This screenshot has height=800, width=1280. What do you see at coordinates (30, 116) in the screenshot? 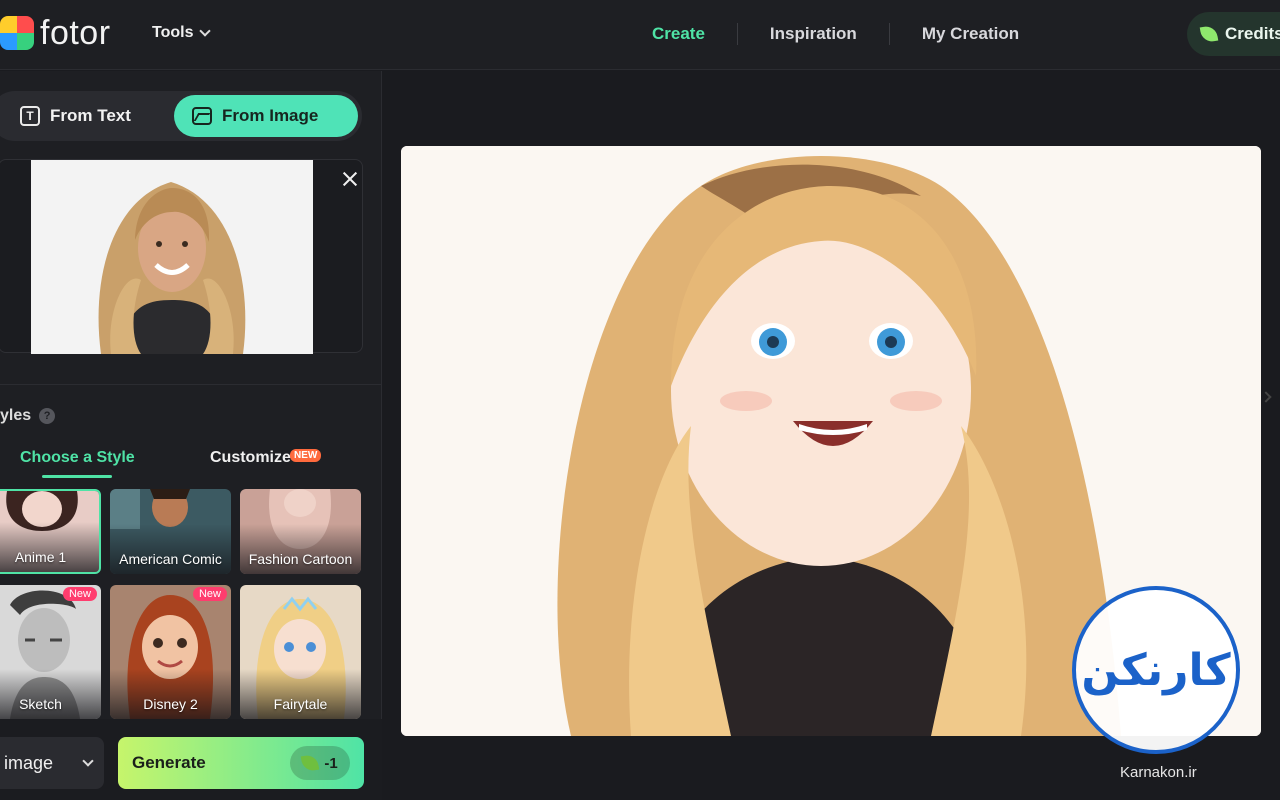
I see `text-icon: T` at bounding box center [30, 116].